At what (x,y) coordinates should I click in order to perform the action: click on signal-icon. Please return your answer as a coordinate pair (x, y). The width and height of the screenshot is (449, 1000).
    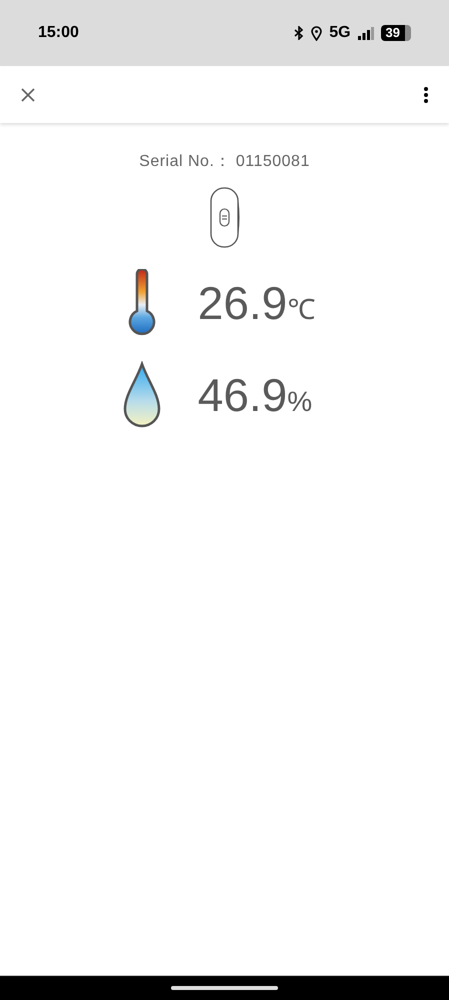
    Looking at the image, I should click on (366, 33).